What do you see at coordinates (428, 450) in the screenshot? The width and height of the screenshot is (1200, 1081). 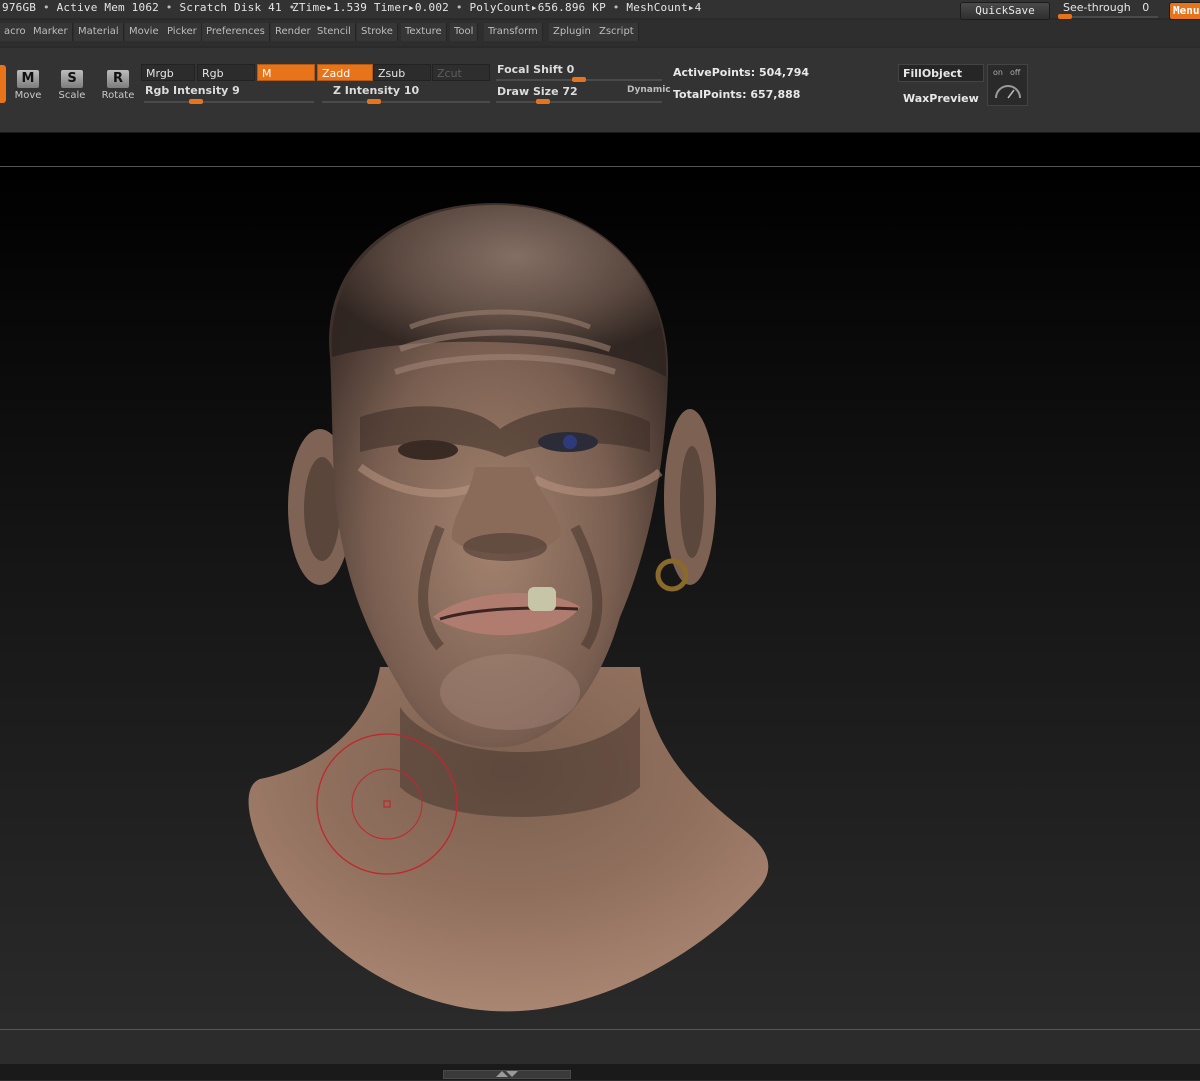 I see `left-eye` at bounding box center [428, 450].